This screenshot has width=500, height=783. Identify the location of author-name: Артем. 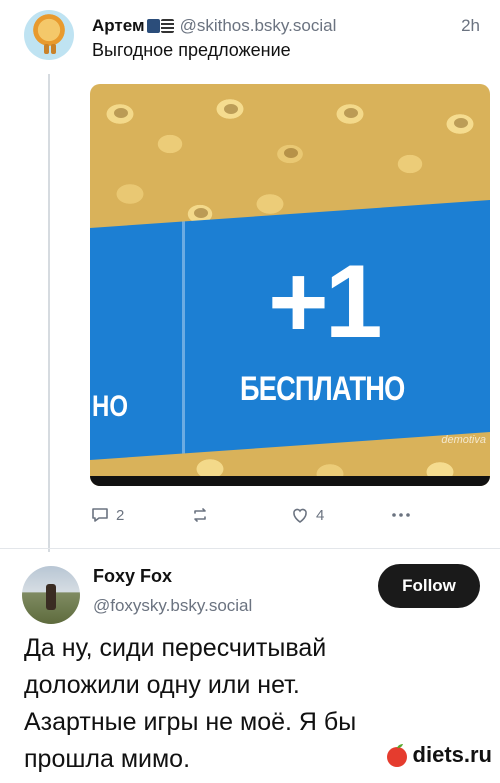
(118, 26).